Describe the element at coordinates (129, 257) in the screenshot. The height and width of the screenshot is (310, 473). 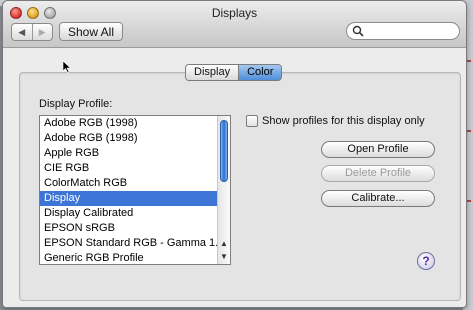
I see `profile-list-item: Generic RGB Profile` at that location.